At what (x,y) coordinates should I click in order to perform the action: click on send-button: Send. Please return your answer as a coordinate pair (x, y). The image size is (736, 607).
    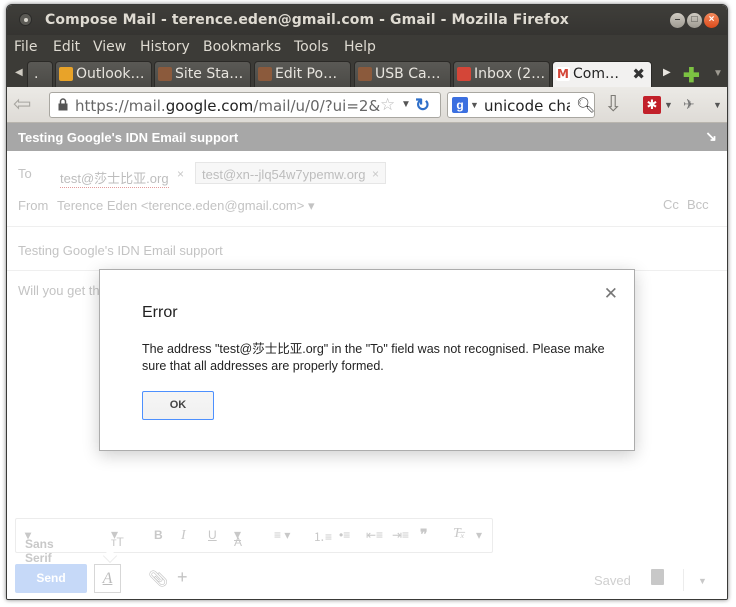
    Looking at the image, I should click on (51, 578).